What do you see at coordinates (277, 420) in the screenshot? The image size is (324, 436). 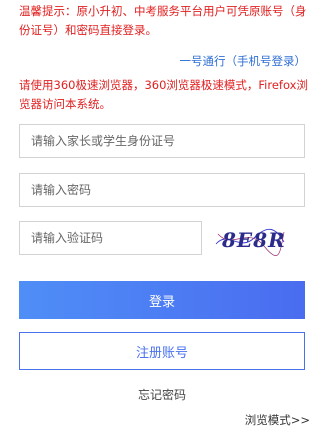 I see `browse-mode-link: 浏览模式>>` at bounding box center [277, 420].